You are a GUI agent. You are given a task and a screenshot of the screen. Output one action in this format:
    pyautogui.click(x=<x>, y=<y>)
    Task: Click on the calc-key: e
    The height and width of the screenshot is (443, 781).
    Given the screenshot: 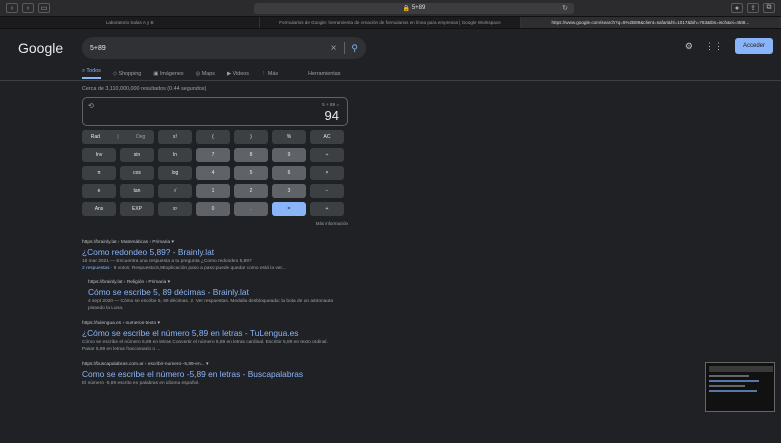 What is the action you would take?
    pyautogui.click(x=99, y=191)
    